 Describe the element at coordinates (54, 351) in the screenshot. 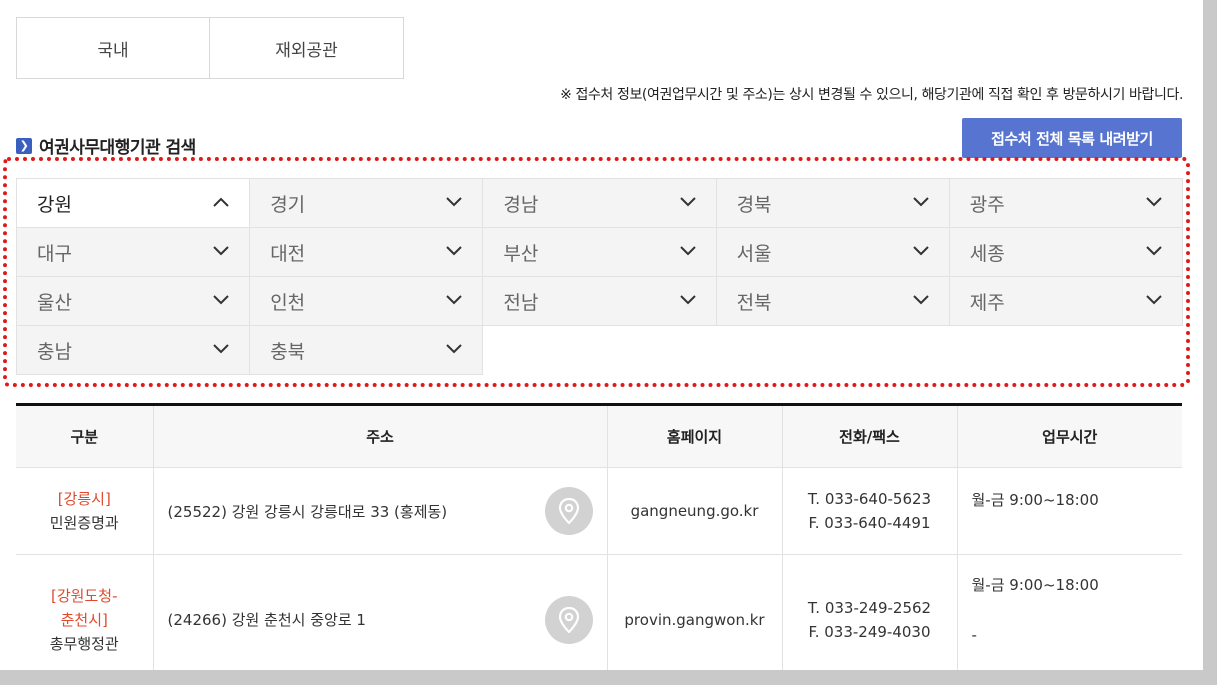

I see `region-label: 충남` at that location.